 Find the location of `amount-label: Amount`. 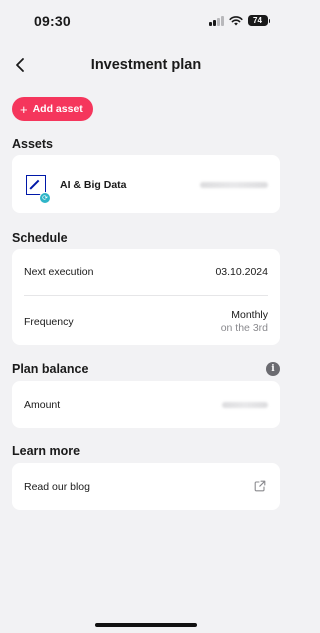

amount-label: Amount is located at coordinates (42, 405).